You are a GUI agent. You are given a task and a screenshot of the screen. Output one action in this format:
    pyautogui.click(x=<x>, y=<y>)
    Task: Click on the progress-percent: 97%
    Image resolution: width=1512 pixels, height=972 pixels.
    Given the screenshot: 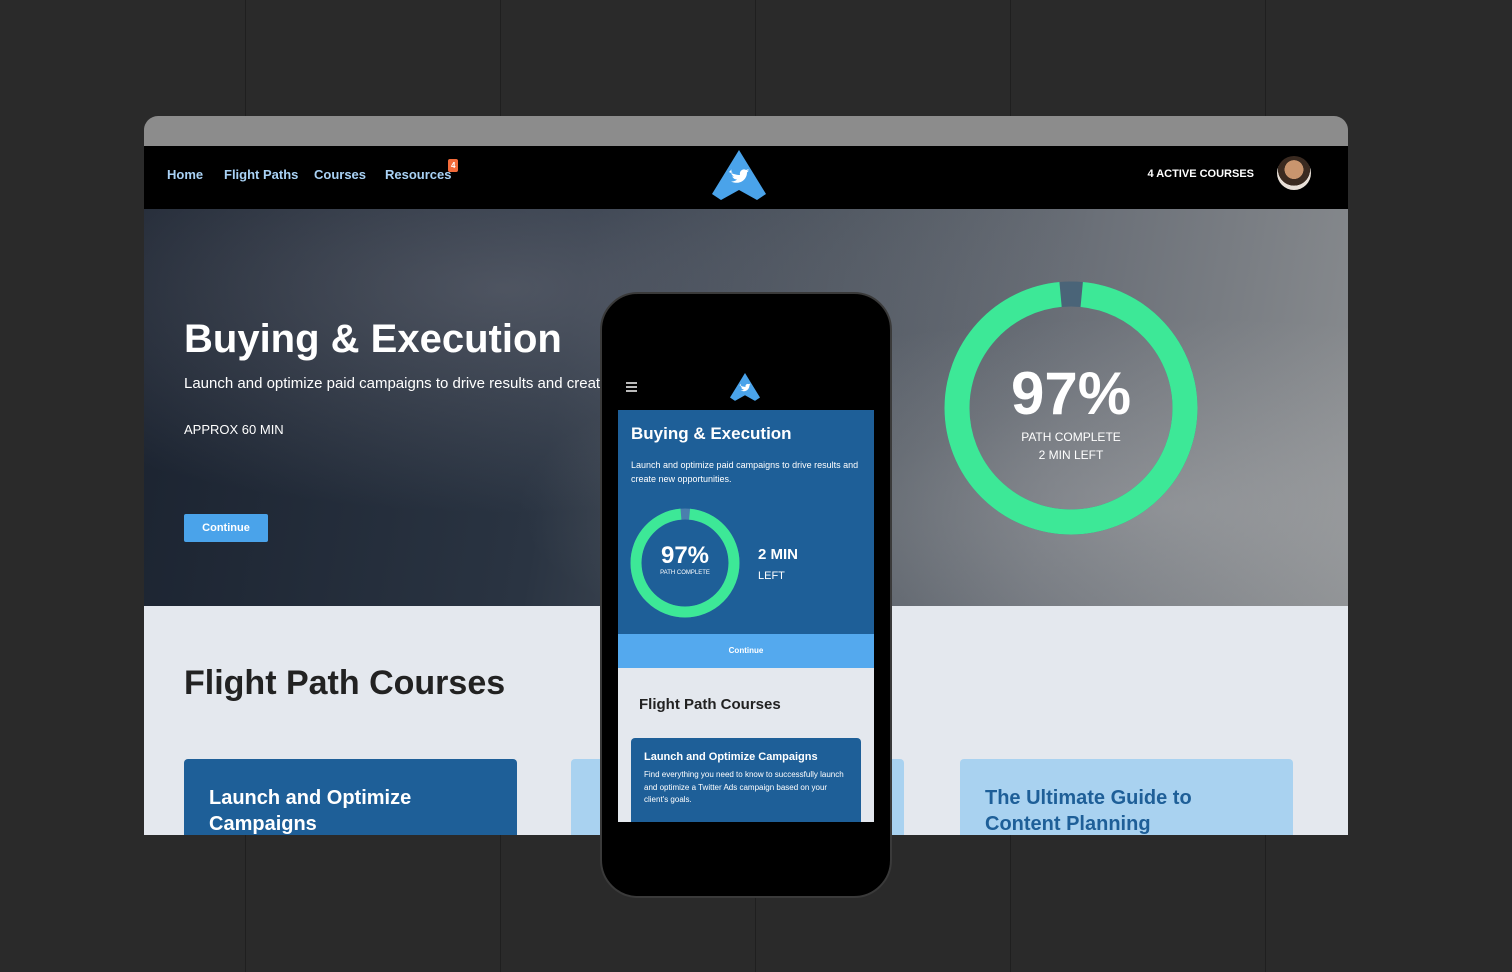 What is the action you would take?
    pyautogui.click(x=1071, y=393)
    